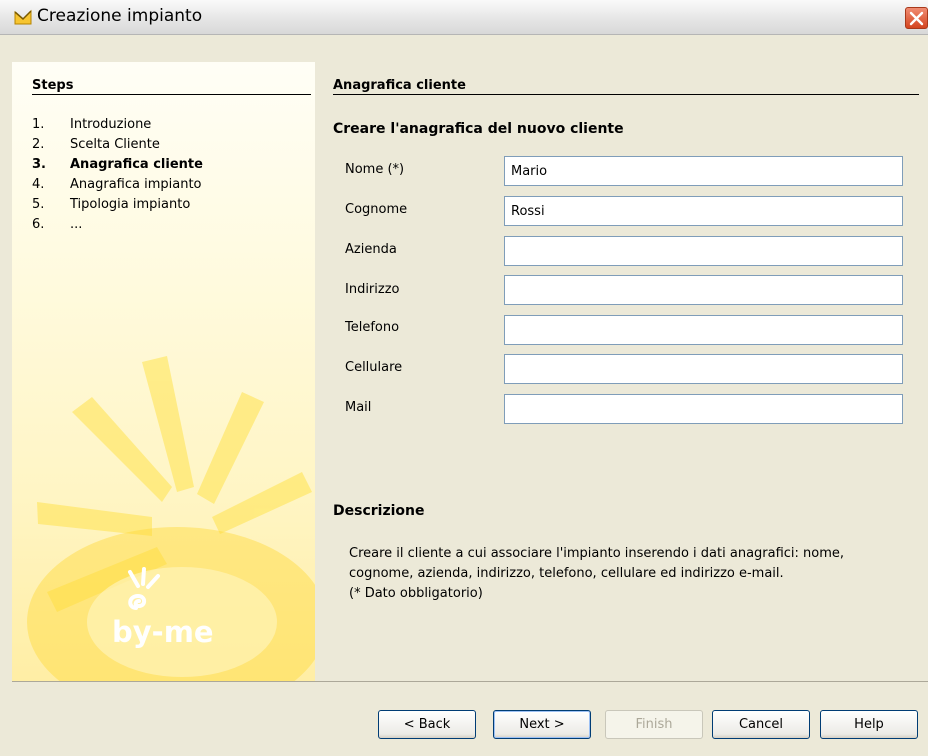 Image resolution: width=928 pixels, height=756 pixels. I want to click on step-item-current: 3. Anagrafica cliente, so click(117, 165).